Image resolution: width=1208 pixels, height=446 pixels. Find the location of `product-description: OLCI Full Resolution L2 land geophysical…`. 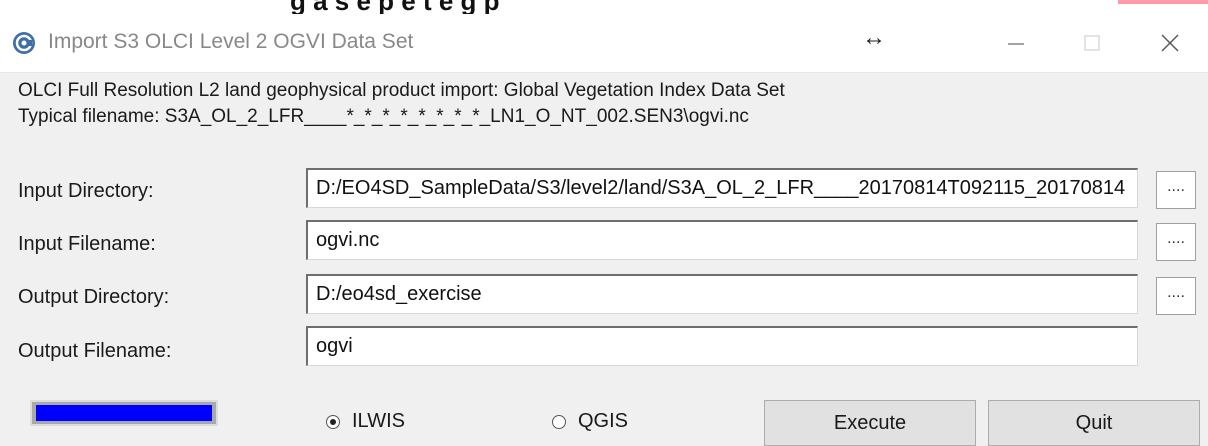

product-description: OLCI Full Resolution L2 land geophysical… is located at coordinates (401, 90).